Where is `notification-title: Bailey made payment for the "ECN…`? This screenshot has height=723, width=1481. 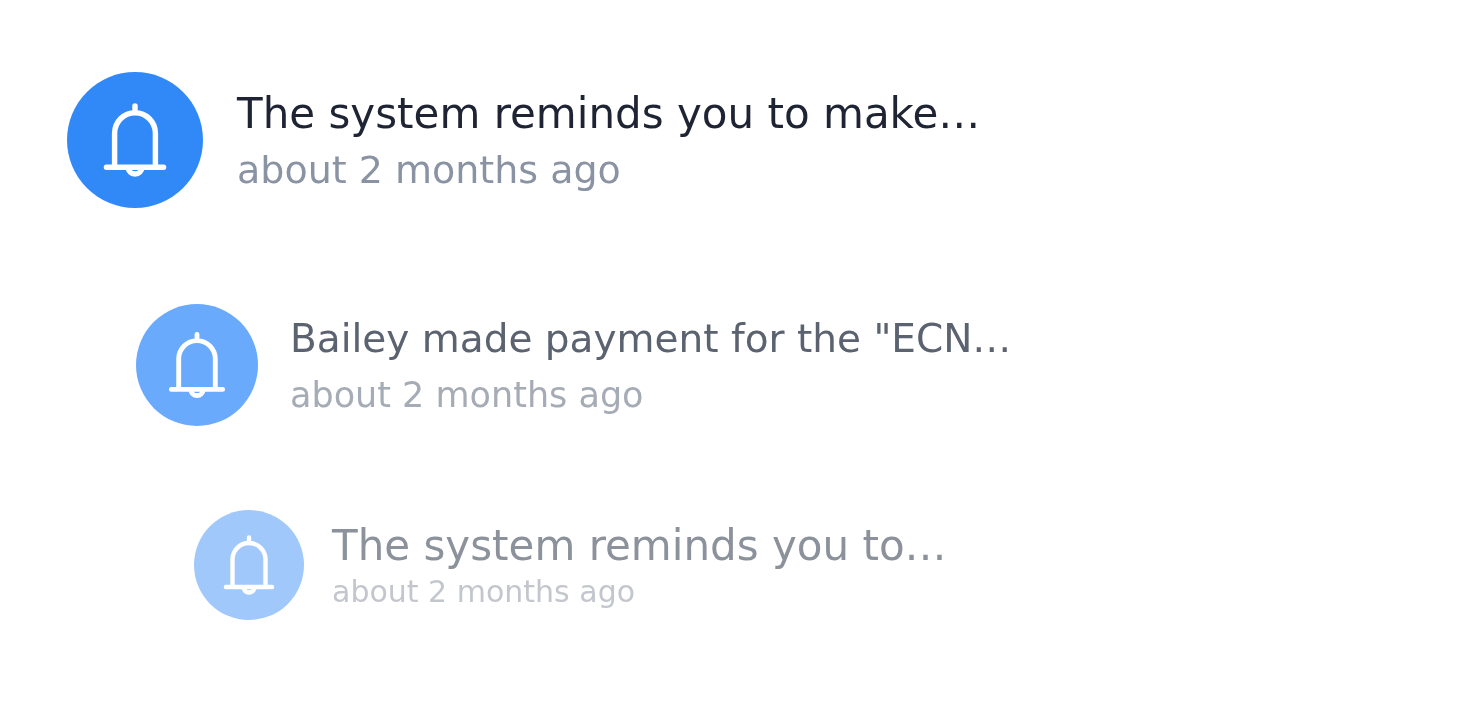 notification-title: Bailey made payment for the "ECN… is located at coordinates (651, 338).